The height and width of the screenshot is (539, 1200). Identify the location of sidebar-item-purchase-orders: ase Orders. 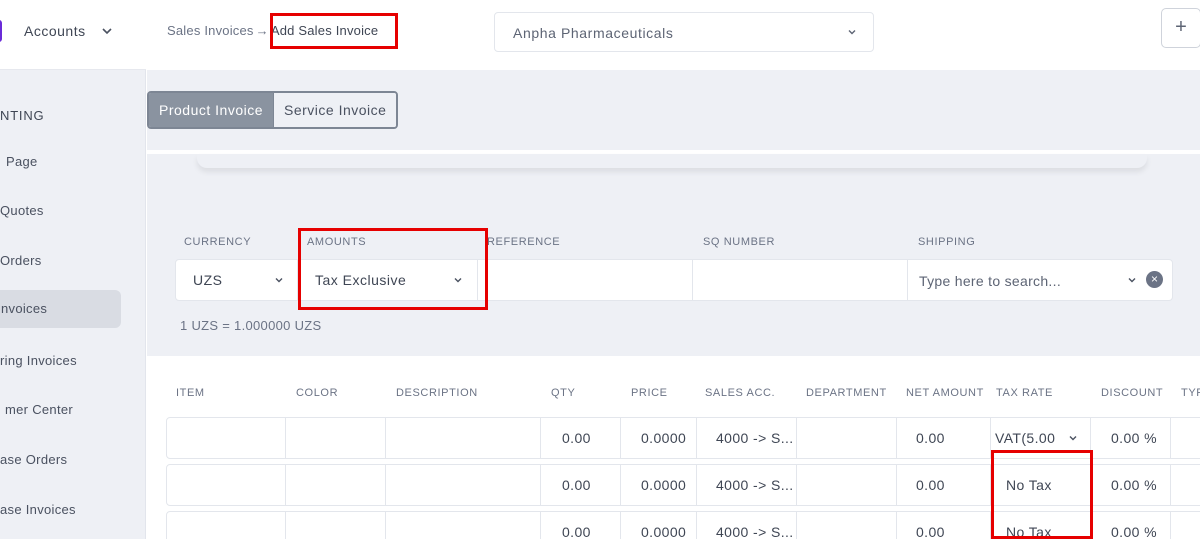
(60, 460).